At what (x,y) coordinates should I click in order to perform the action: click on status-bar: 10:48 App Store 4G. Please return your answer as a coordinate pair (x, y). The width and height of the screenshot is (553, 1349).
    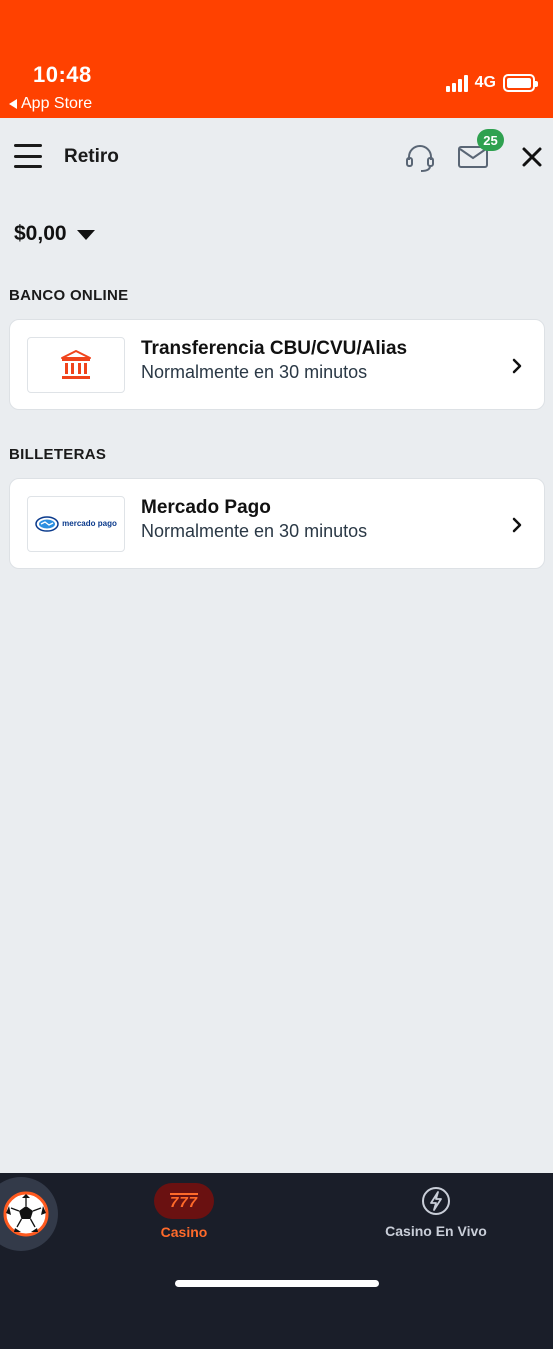
    Looking at the image, I should click on (276, 59).